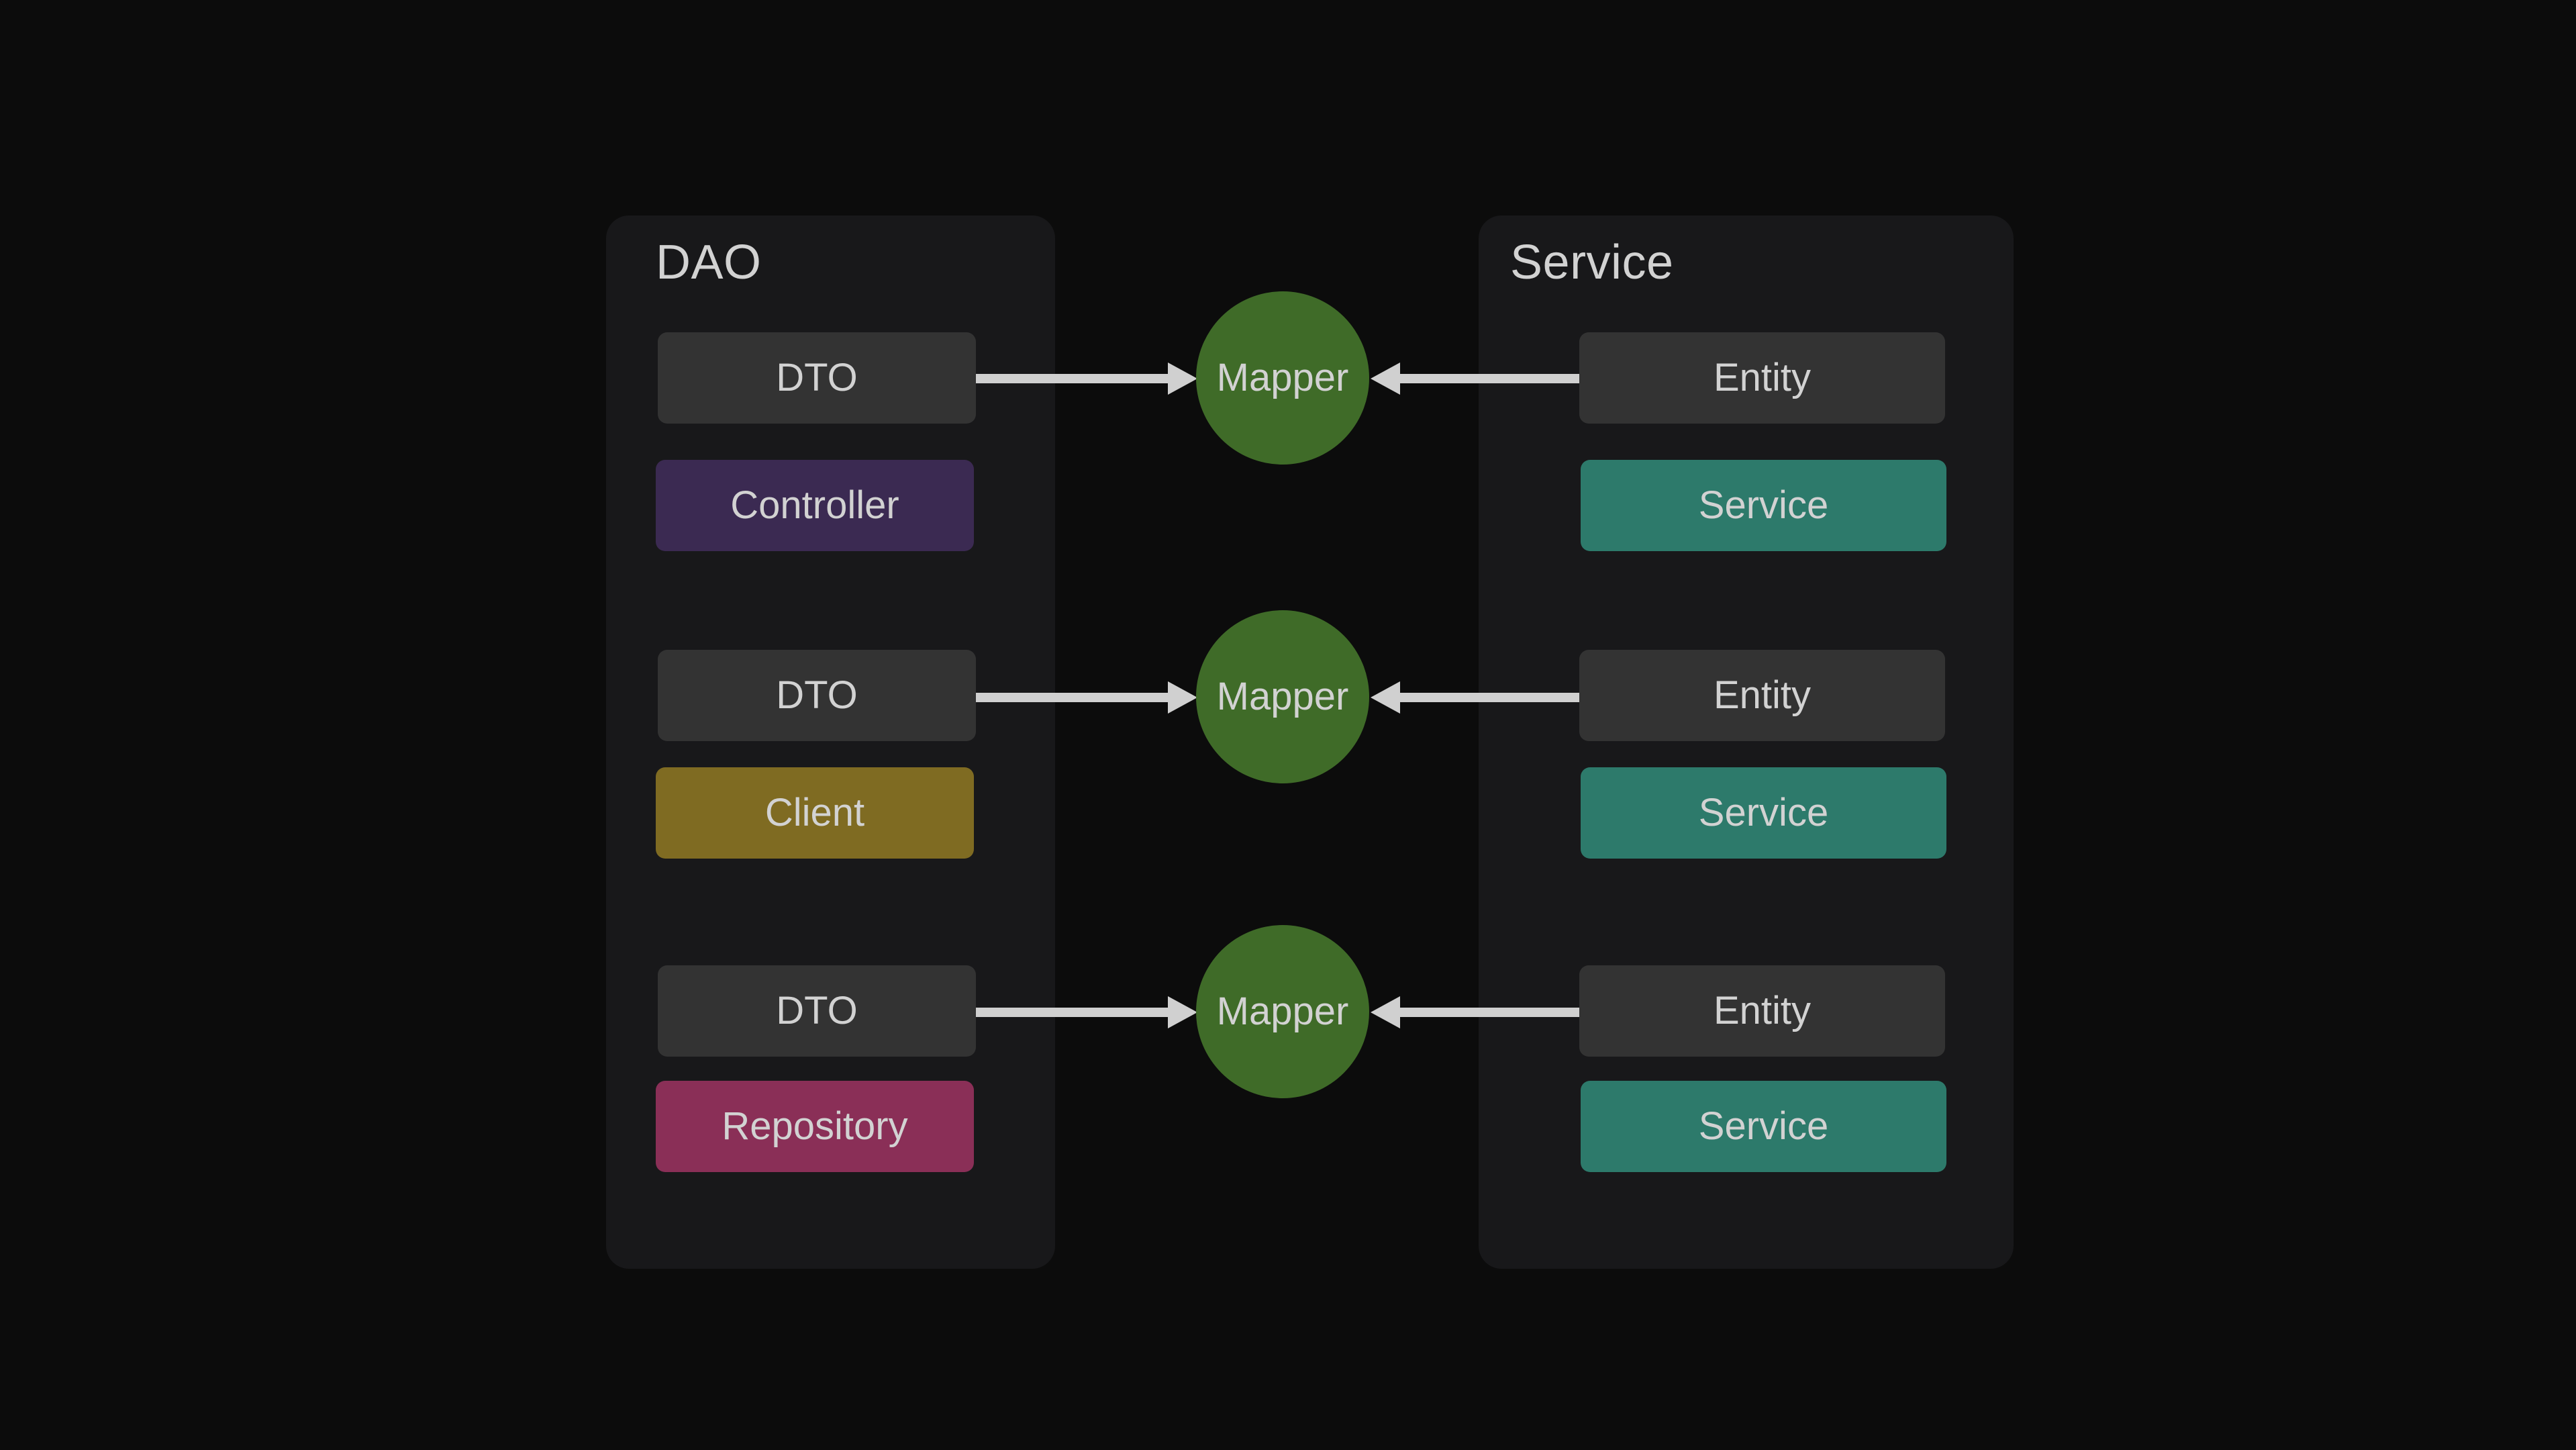  What do you see at coordinates (1282, 1012) in the screenshot?
I see `node-mapper-3: Mapper` at bounding box center [1282, 1012].